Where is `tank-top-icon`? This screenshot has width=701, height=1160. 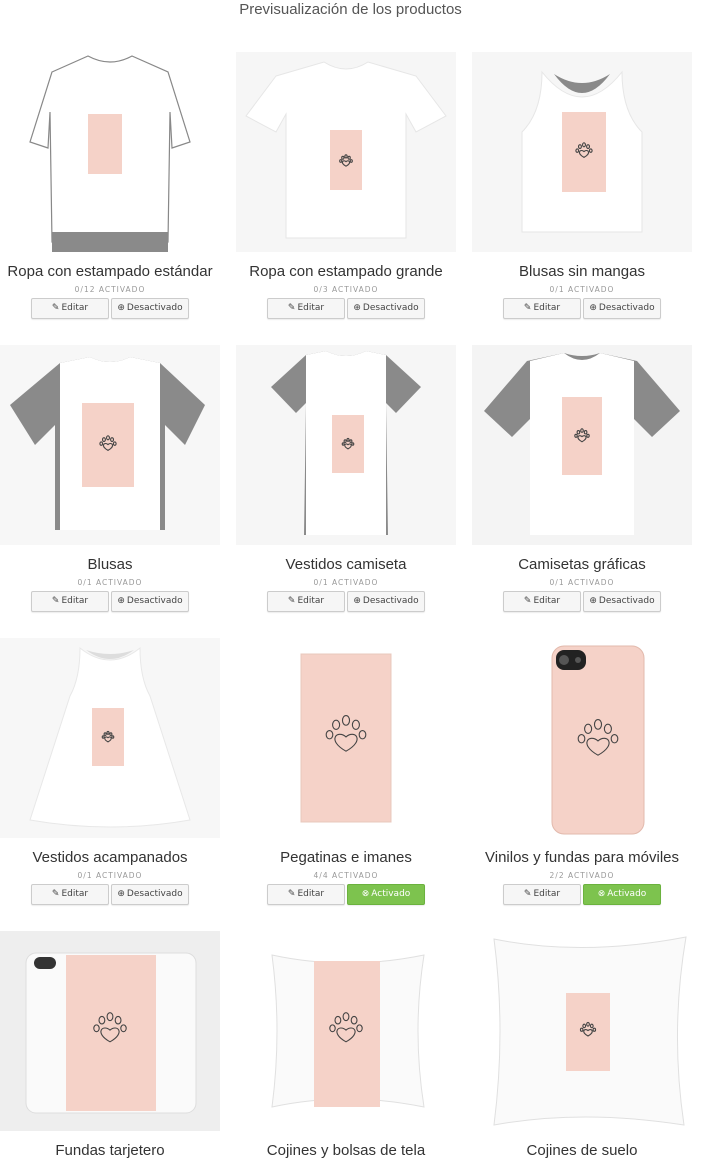 tank-top-icon is located at coordinates (582, 152).